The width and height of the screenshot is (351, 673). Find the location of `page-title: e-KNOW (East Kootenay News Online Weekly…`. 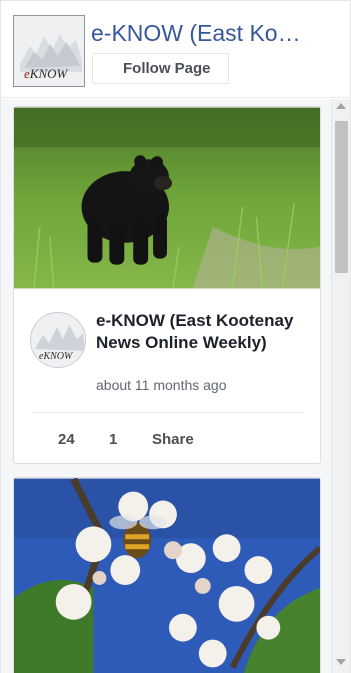

page-title: e-KNOW (East Kootenay News Online Weekly… is located at coordinates (198, 33).